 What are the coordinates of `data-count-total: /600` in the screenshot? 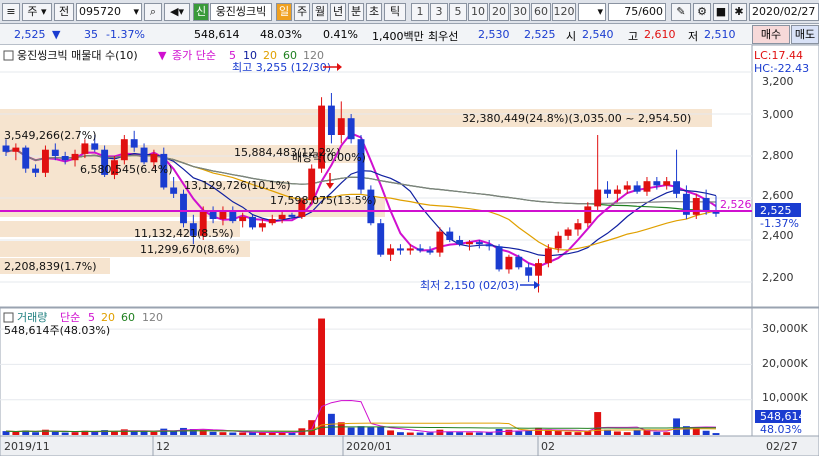 It's located at (650, 11).